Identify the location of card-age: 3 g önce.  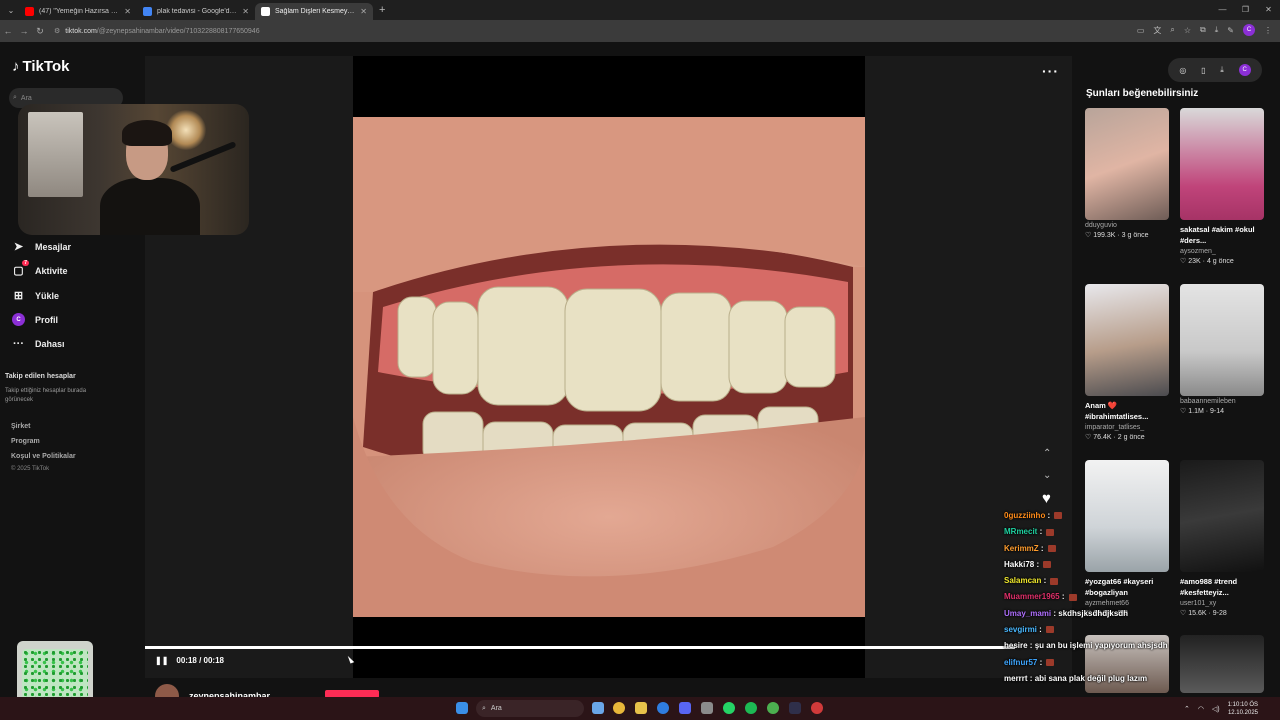
(1135, 235).